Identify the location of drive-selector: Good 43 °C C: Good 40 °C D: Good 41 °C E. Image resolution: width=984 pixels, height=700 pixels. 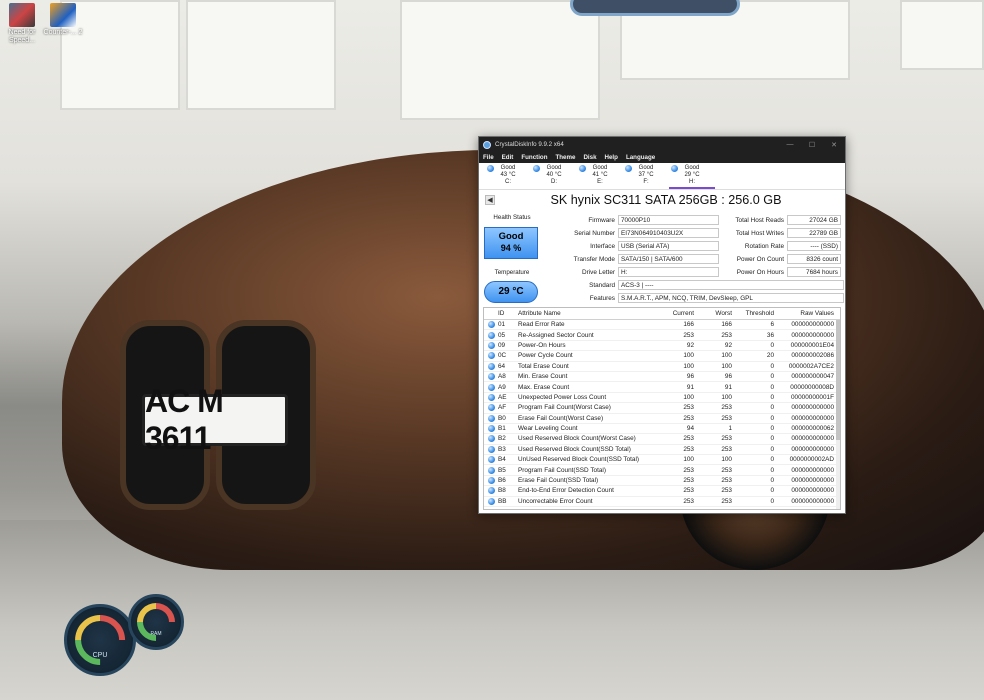
(662, 176).